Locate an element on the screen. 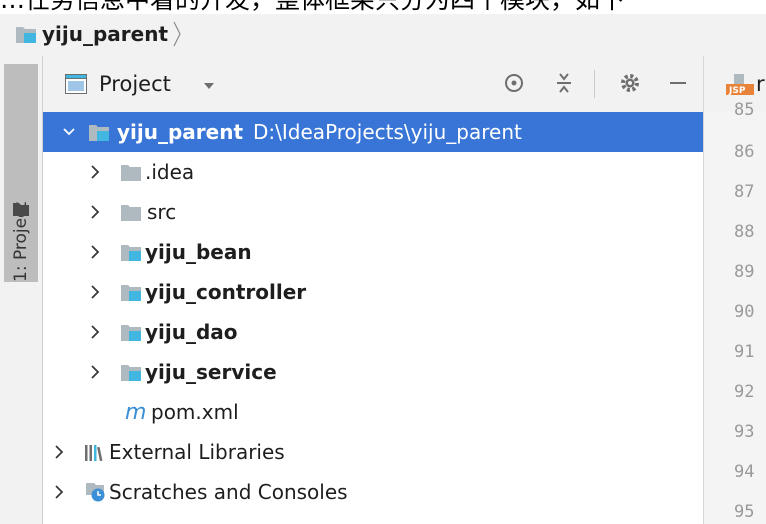  library-icon is located at coordinates (94, 453).